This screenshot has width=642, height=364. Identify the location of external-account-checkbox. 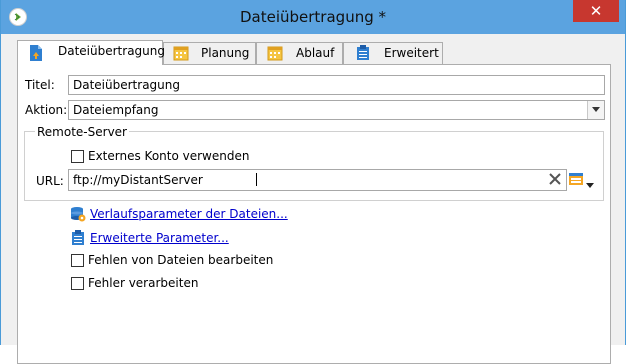
(77, 156).